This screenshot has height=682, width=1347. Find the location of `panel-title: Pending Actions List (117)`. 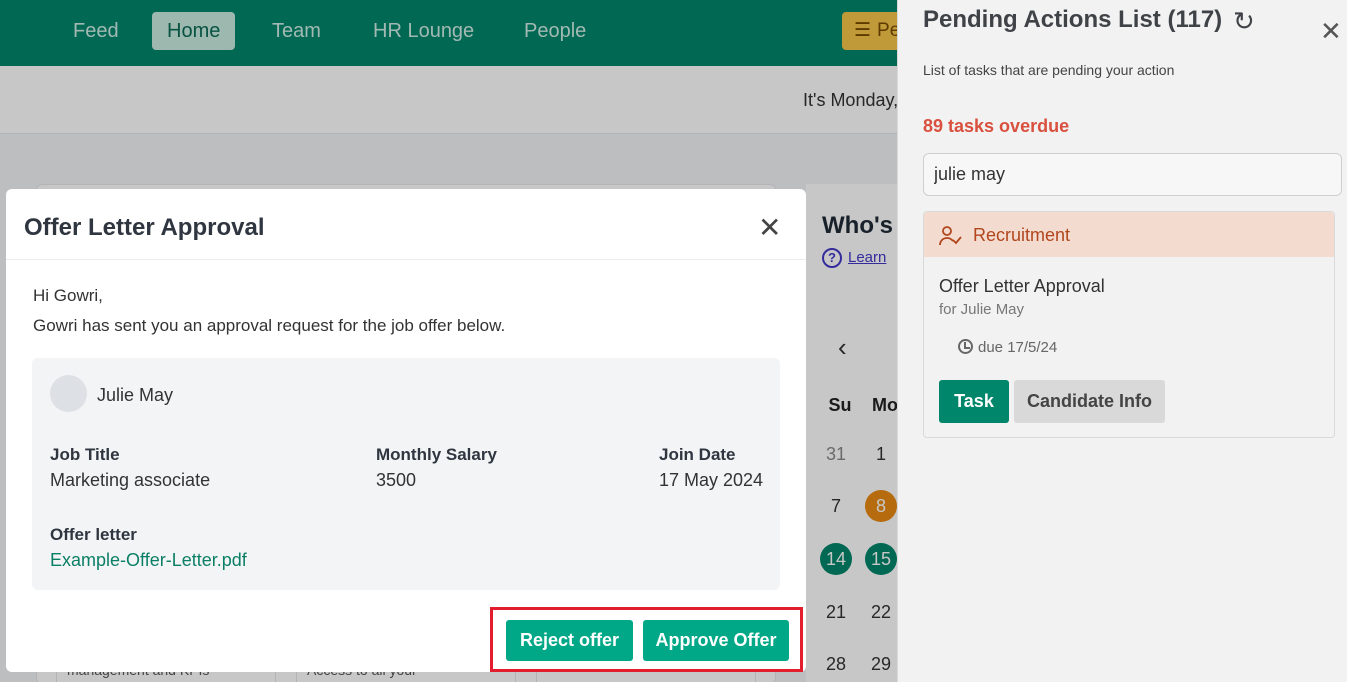

panel-title: Pending Actions List (117) is located at coordinates (1073, 19).